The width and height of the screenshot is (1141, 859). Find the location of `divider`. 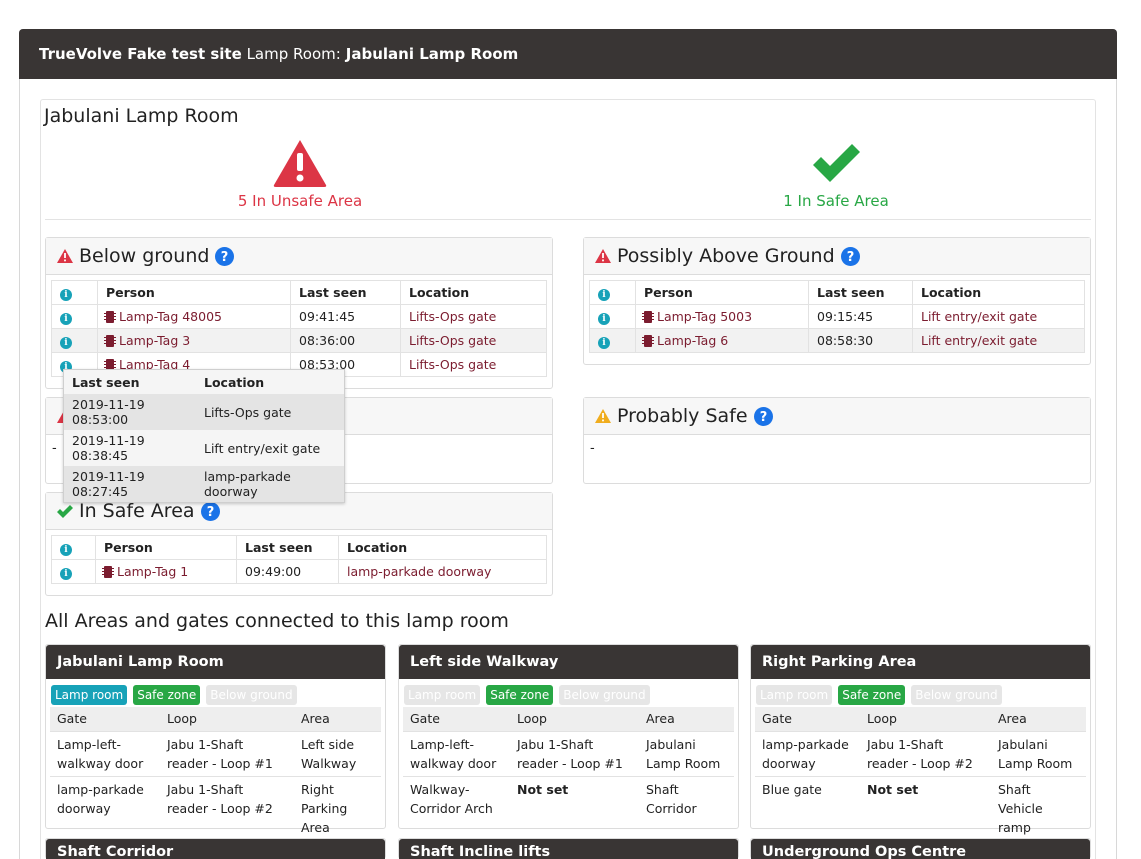

divider is located at coordinates (568, 219).